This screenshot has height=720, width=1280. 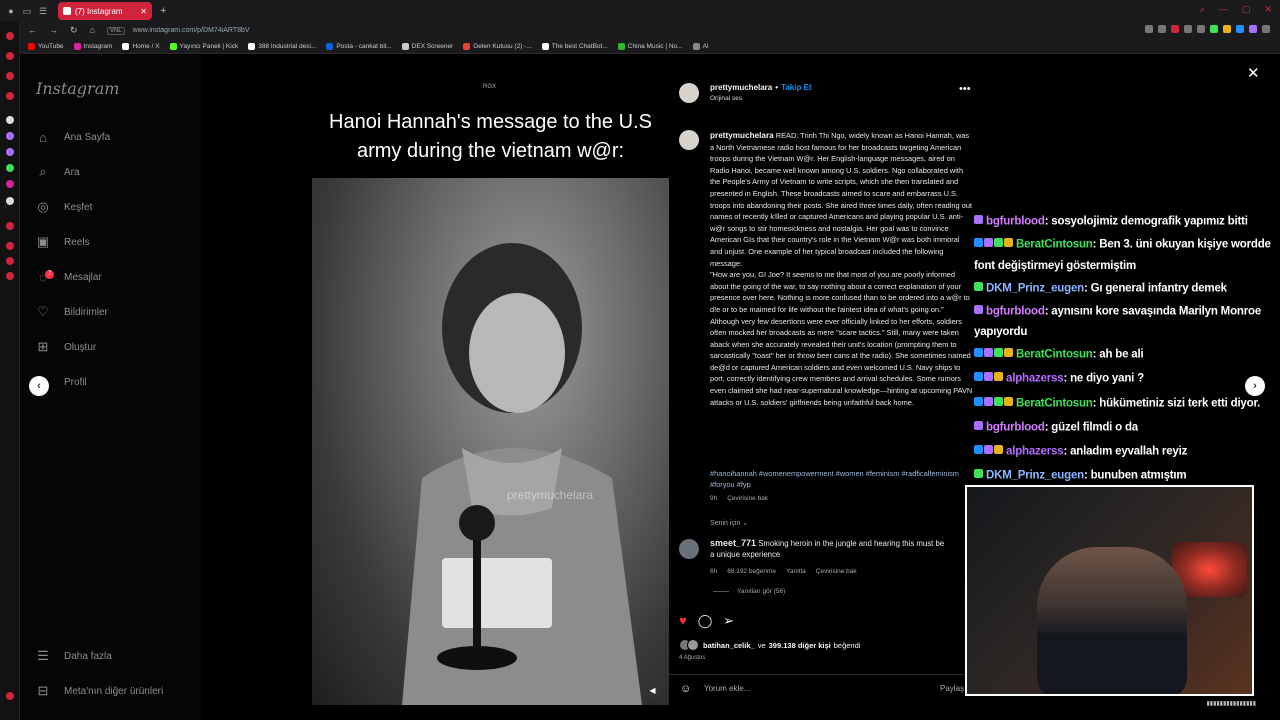 What do you see at coordinates (143, 11) in the screenshot?
I see `close-tab-icon: ✕` at bounding box center [143, 11].